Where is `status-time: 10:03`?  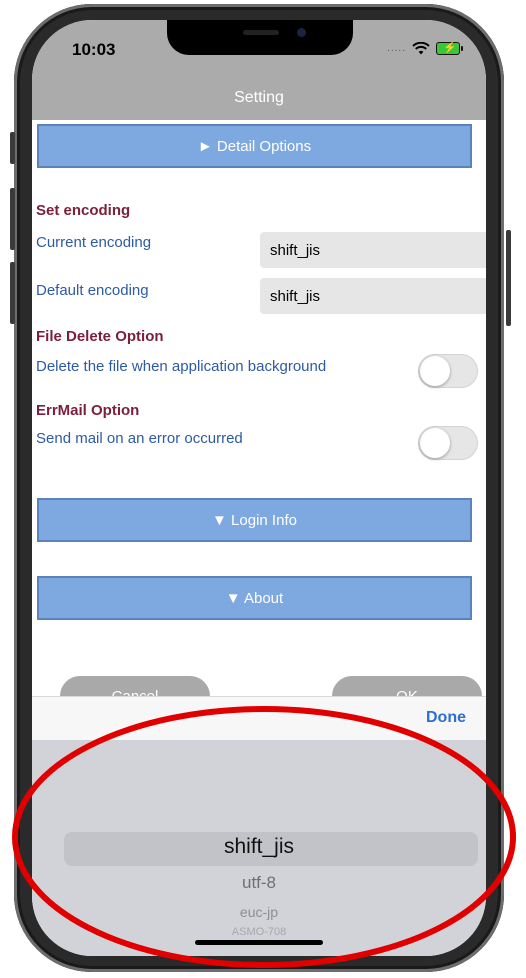 status-time: 10:03 is located at coordinates (94, 49).